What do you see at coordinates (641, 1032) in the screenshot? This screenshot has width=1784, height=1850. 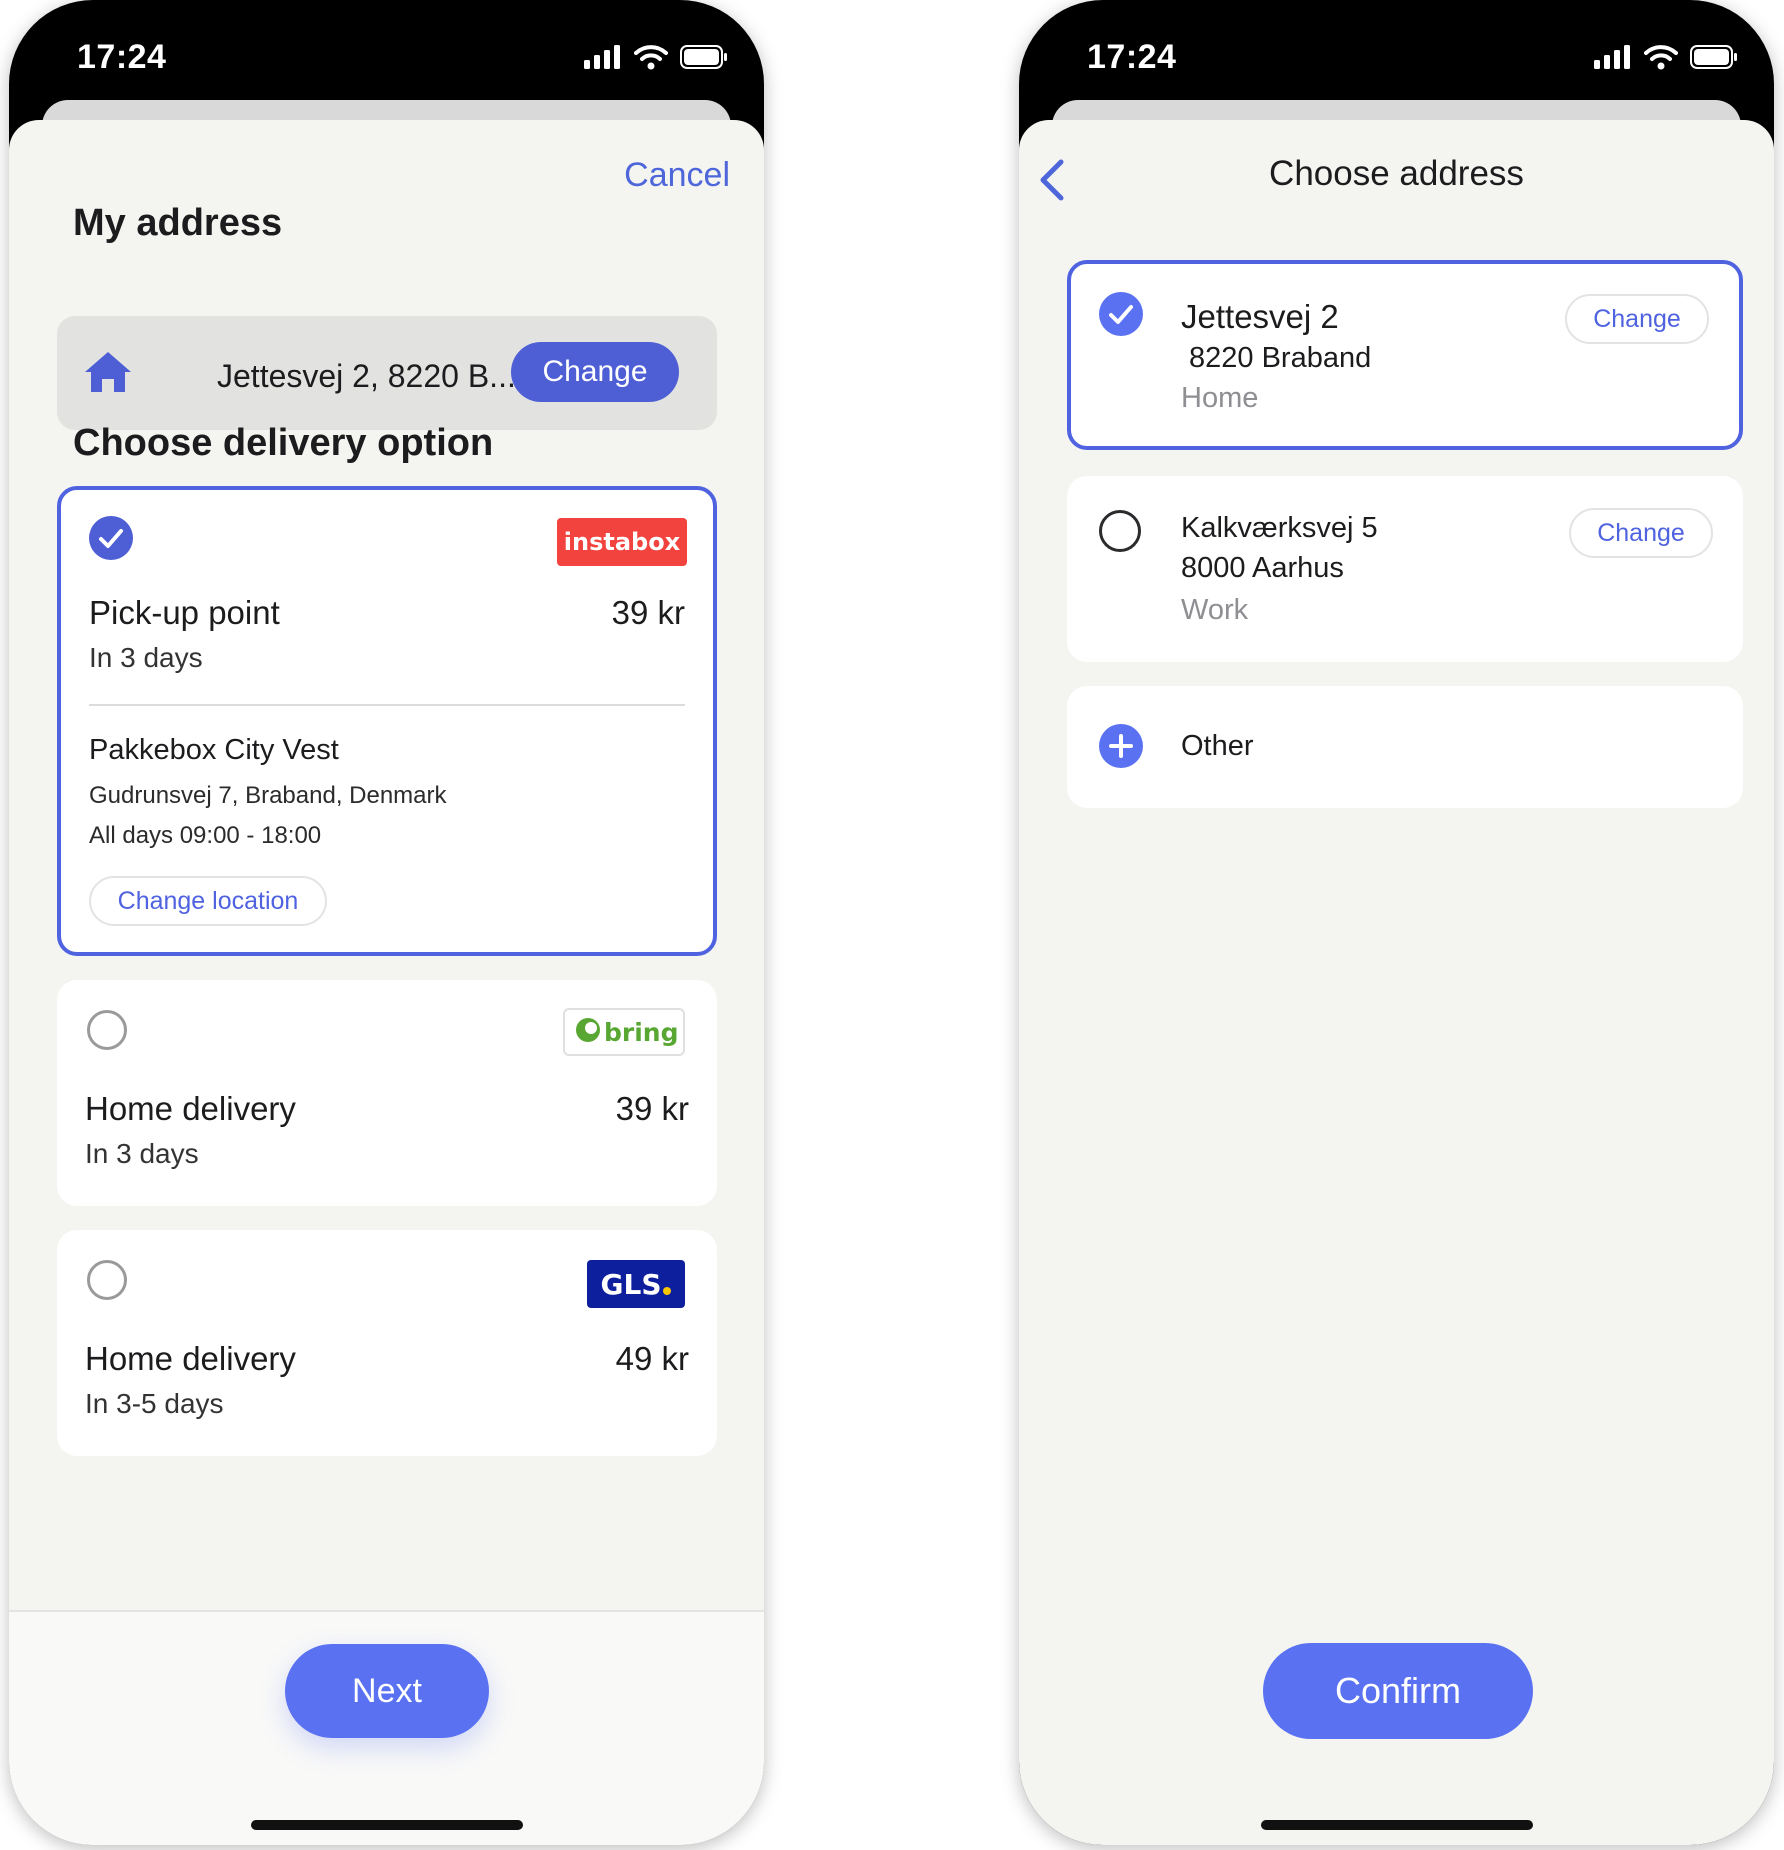 I see `svg-text: bring` at bounding box center [641, 1032].